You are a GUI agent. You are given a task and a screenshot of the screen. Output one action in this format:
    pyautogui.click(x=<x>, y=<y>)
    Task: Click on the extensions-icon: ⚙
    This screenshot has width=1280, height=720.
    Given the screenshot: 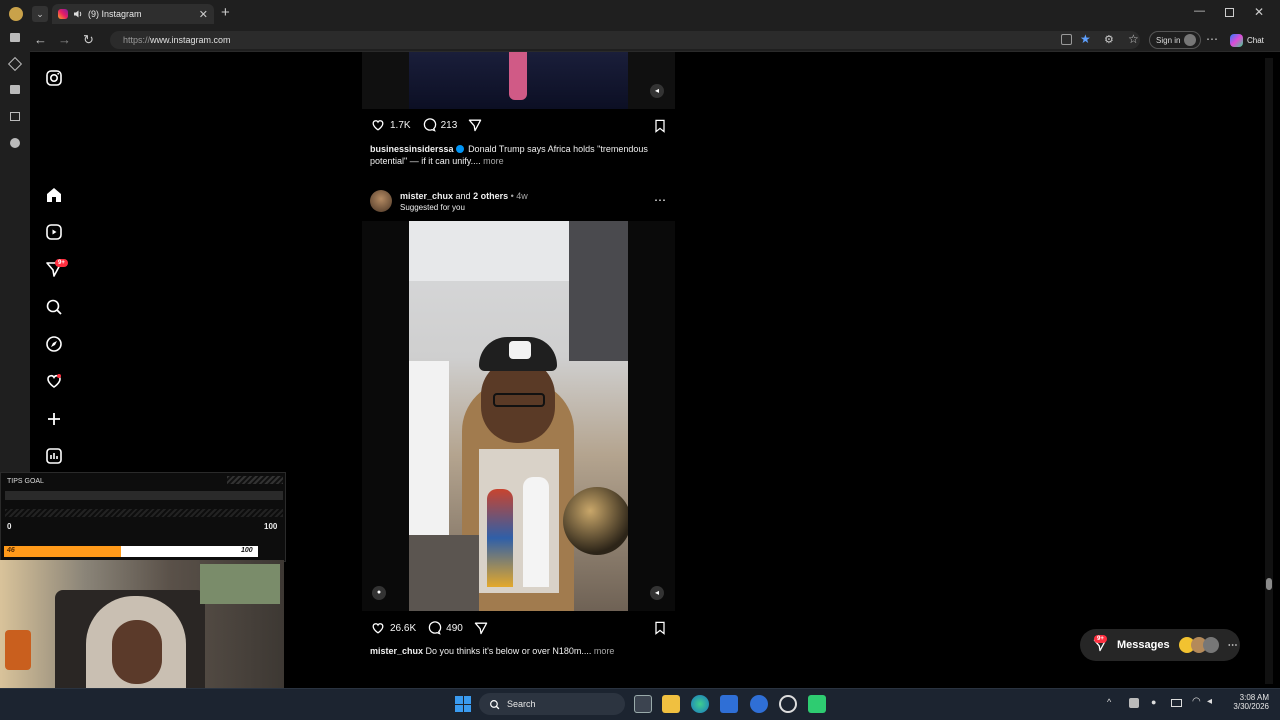 What is the action you would take?
    pyautogui.click(x=1109, y=39)
    